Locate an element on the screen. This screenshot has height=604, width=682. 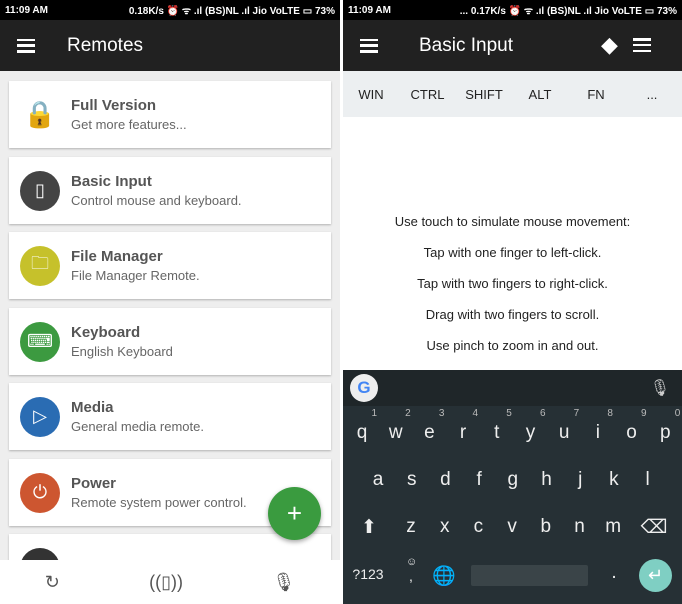
key-h: h is located at coordinates (547, 480).